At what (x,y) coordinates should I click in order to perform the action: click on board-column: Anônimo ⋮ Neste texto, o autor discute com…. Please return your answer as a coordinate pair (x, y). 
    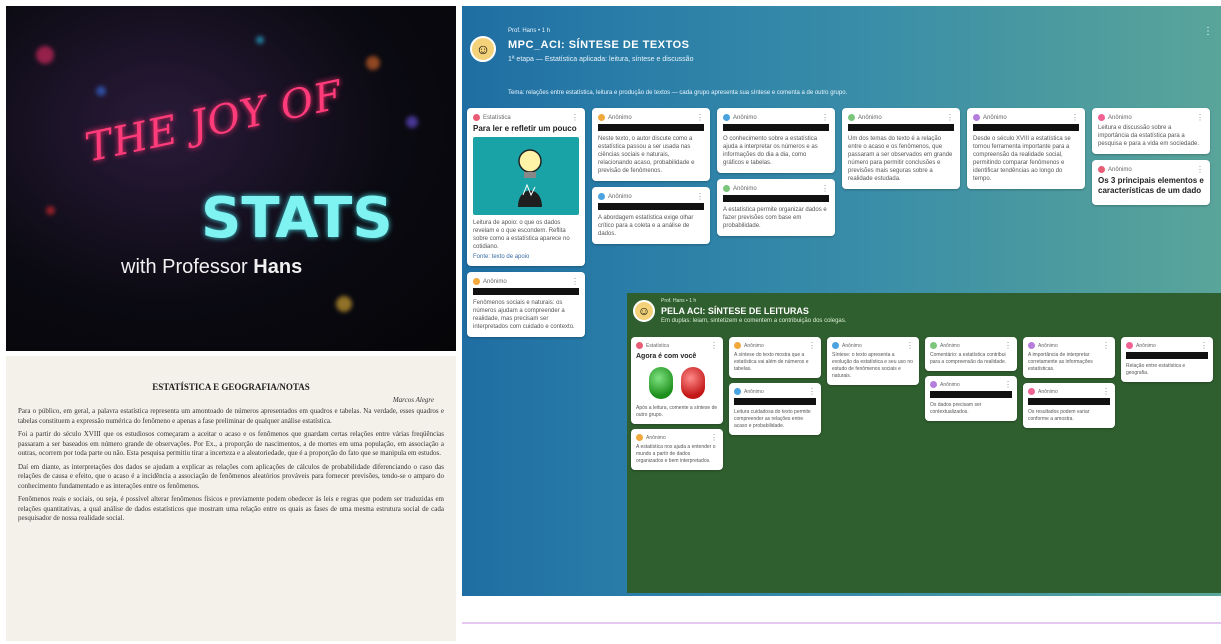
    Looking at the image, I should click on (651, 179).